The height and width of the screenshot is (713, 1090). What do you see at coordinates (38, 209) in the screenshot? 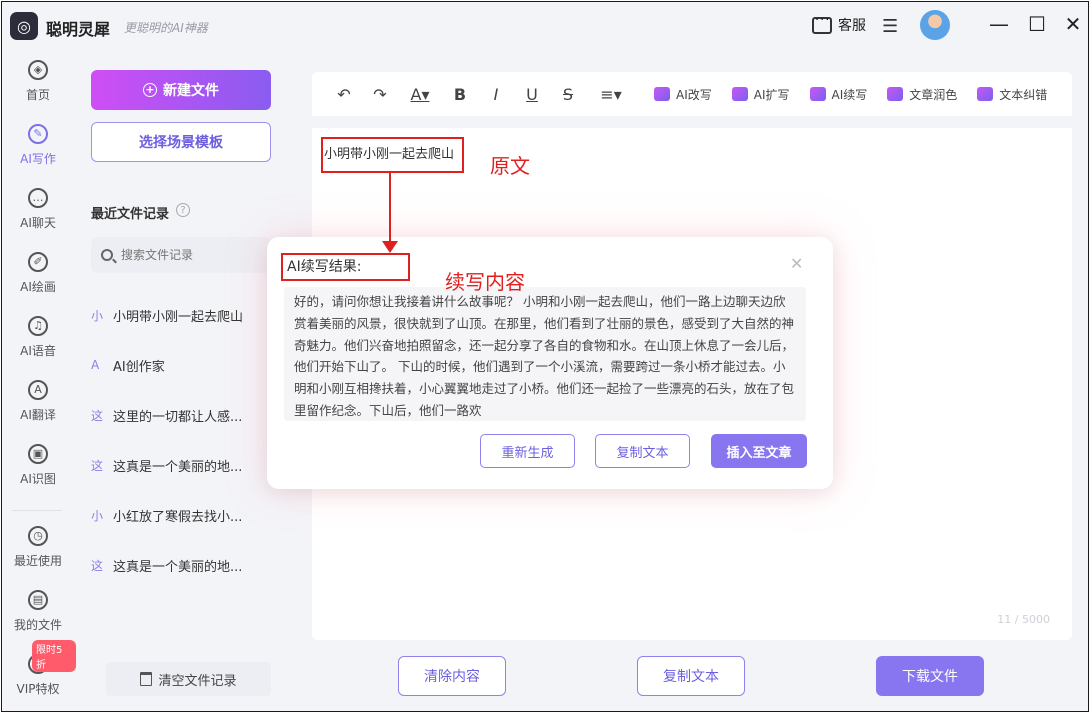
I see `nav-item-ai-chat: … AI聊天` at bounding box center [38, 209].